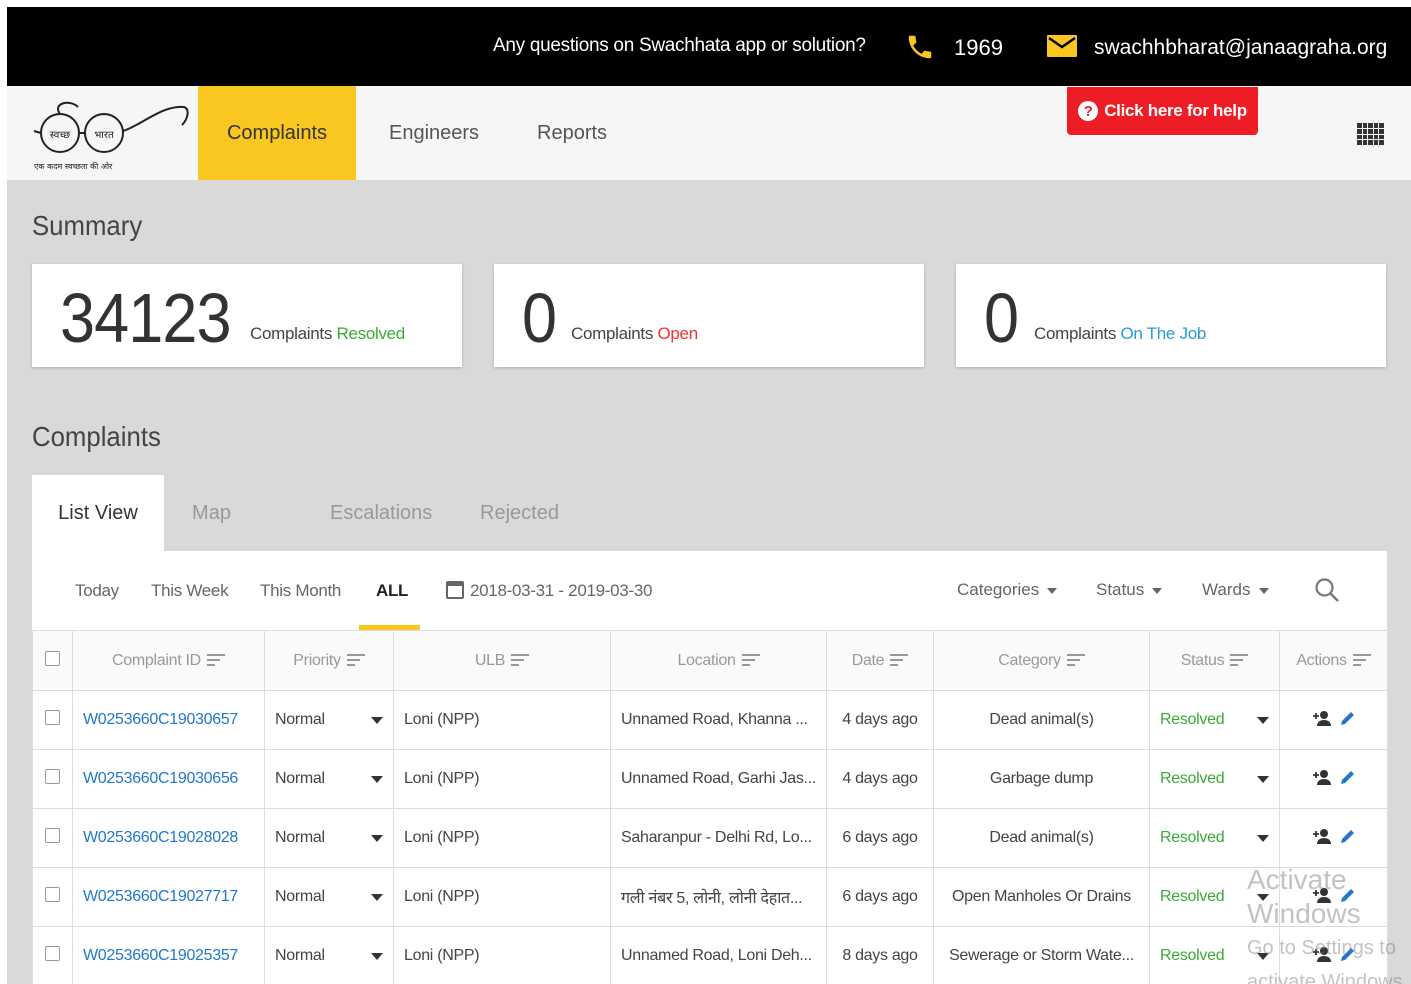 This screenshot has width=1411, height=984. I want to click on tab-escalations: Escalations, so click(381, 513).